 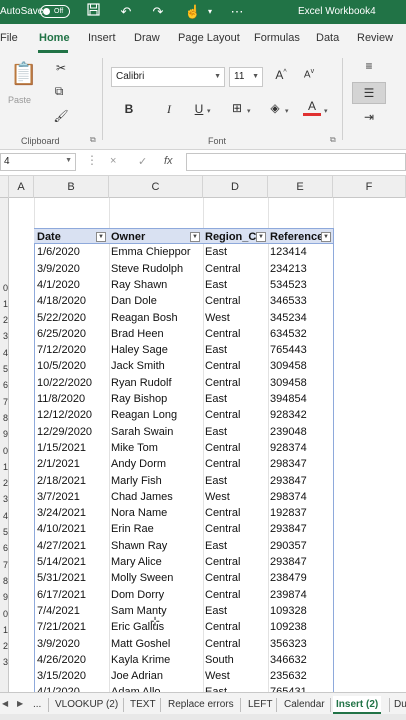 I want to click on table-cell: Ray Bishop, so click(x=157, y=399).